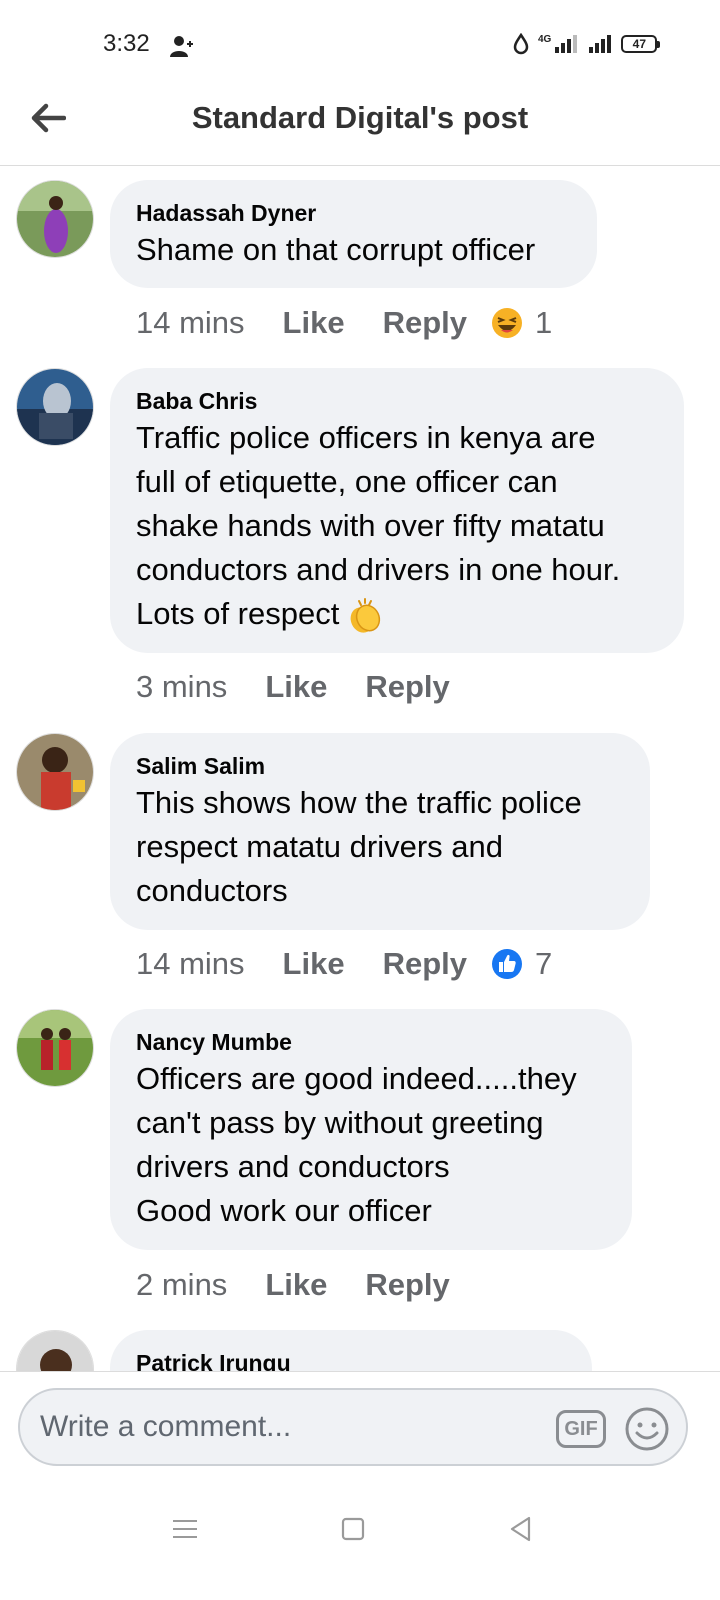 The width and height of the screenshot is (720, 1600). Describe the element at coordinates (181, 687) in the screenshot. I see `comment-time: 3 mins` at that location.